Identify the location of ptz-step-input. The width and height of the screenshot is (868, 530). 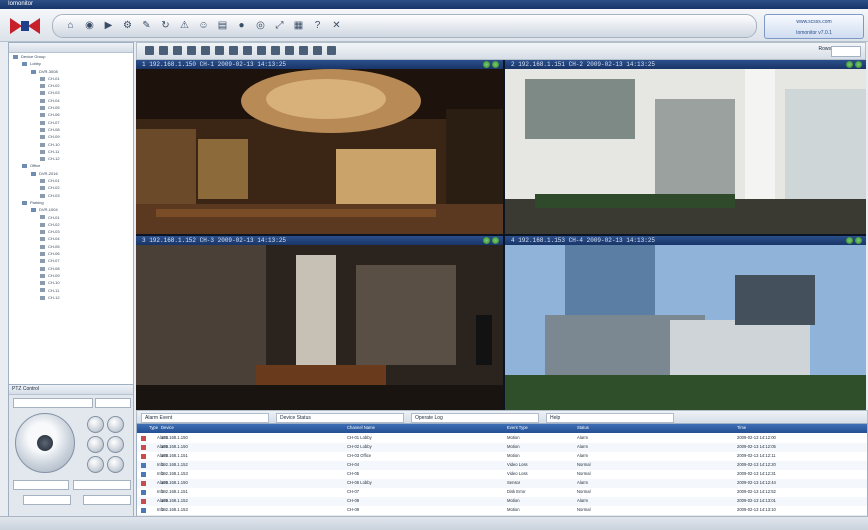
(107, 500).